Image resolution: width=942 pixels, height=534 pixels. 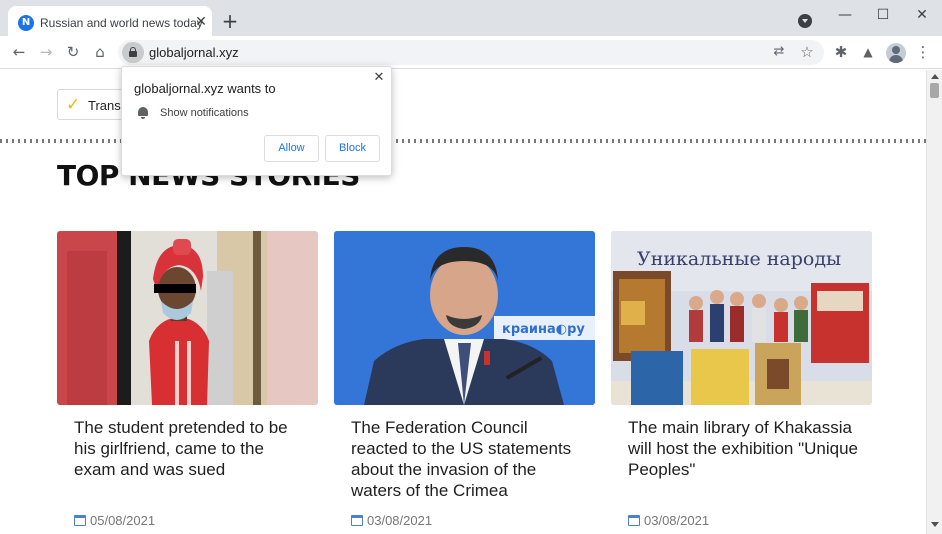 What do you see at coordinates (841, 52) in the screenshot?
I see `extensions-icon: ✱` at bounding box center [841, 52].